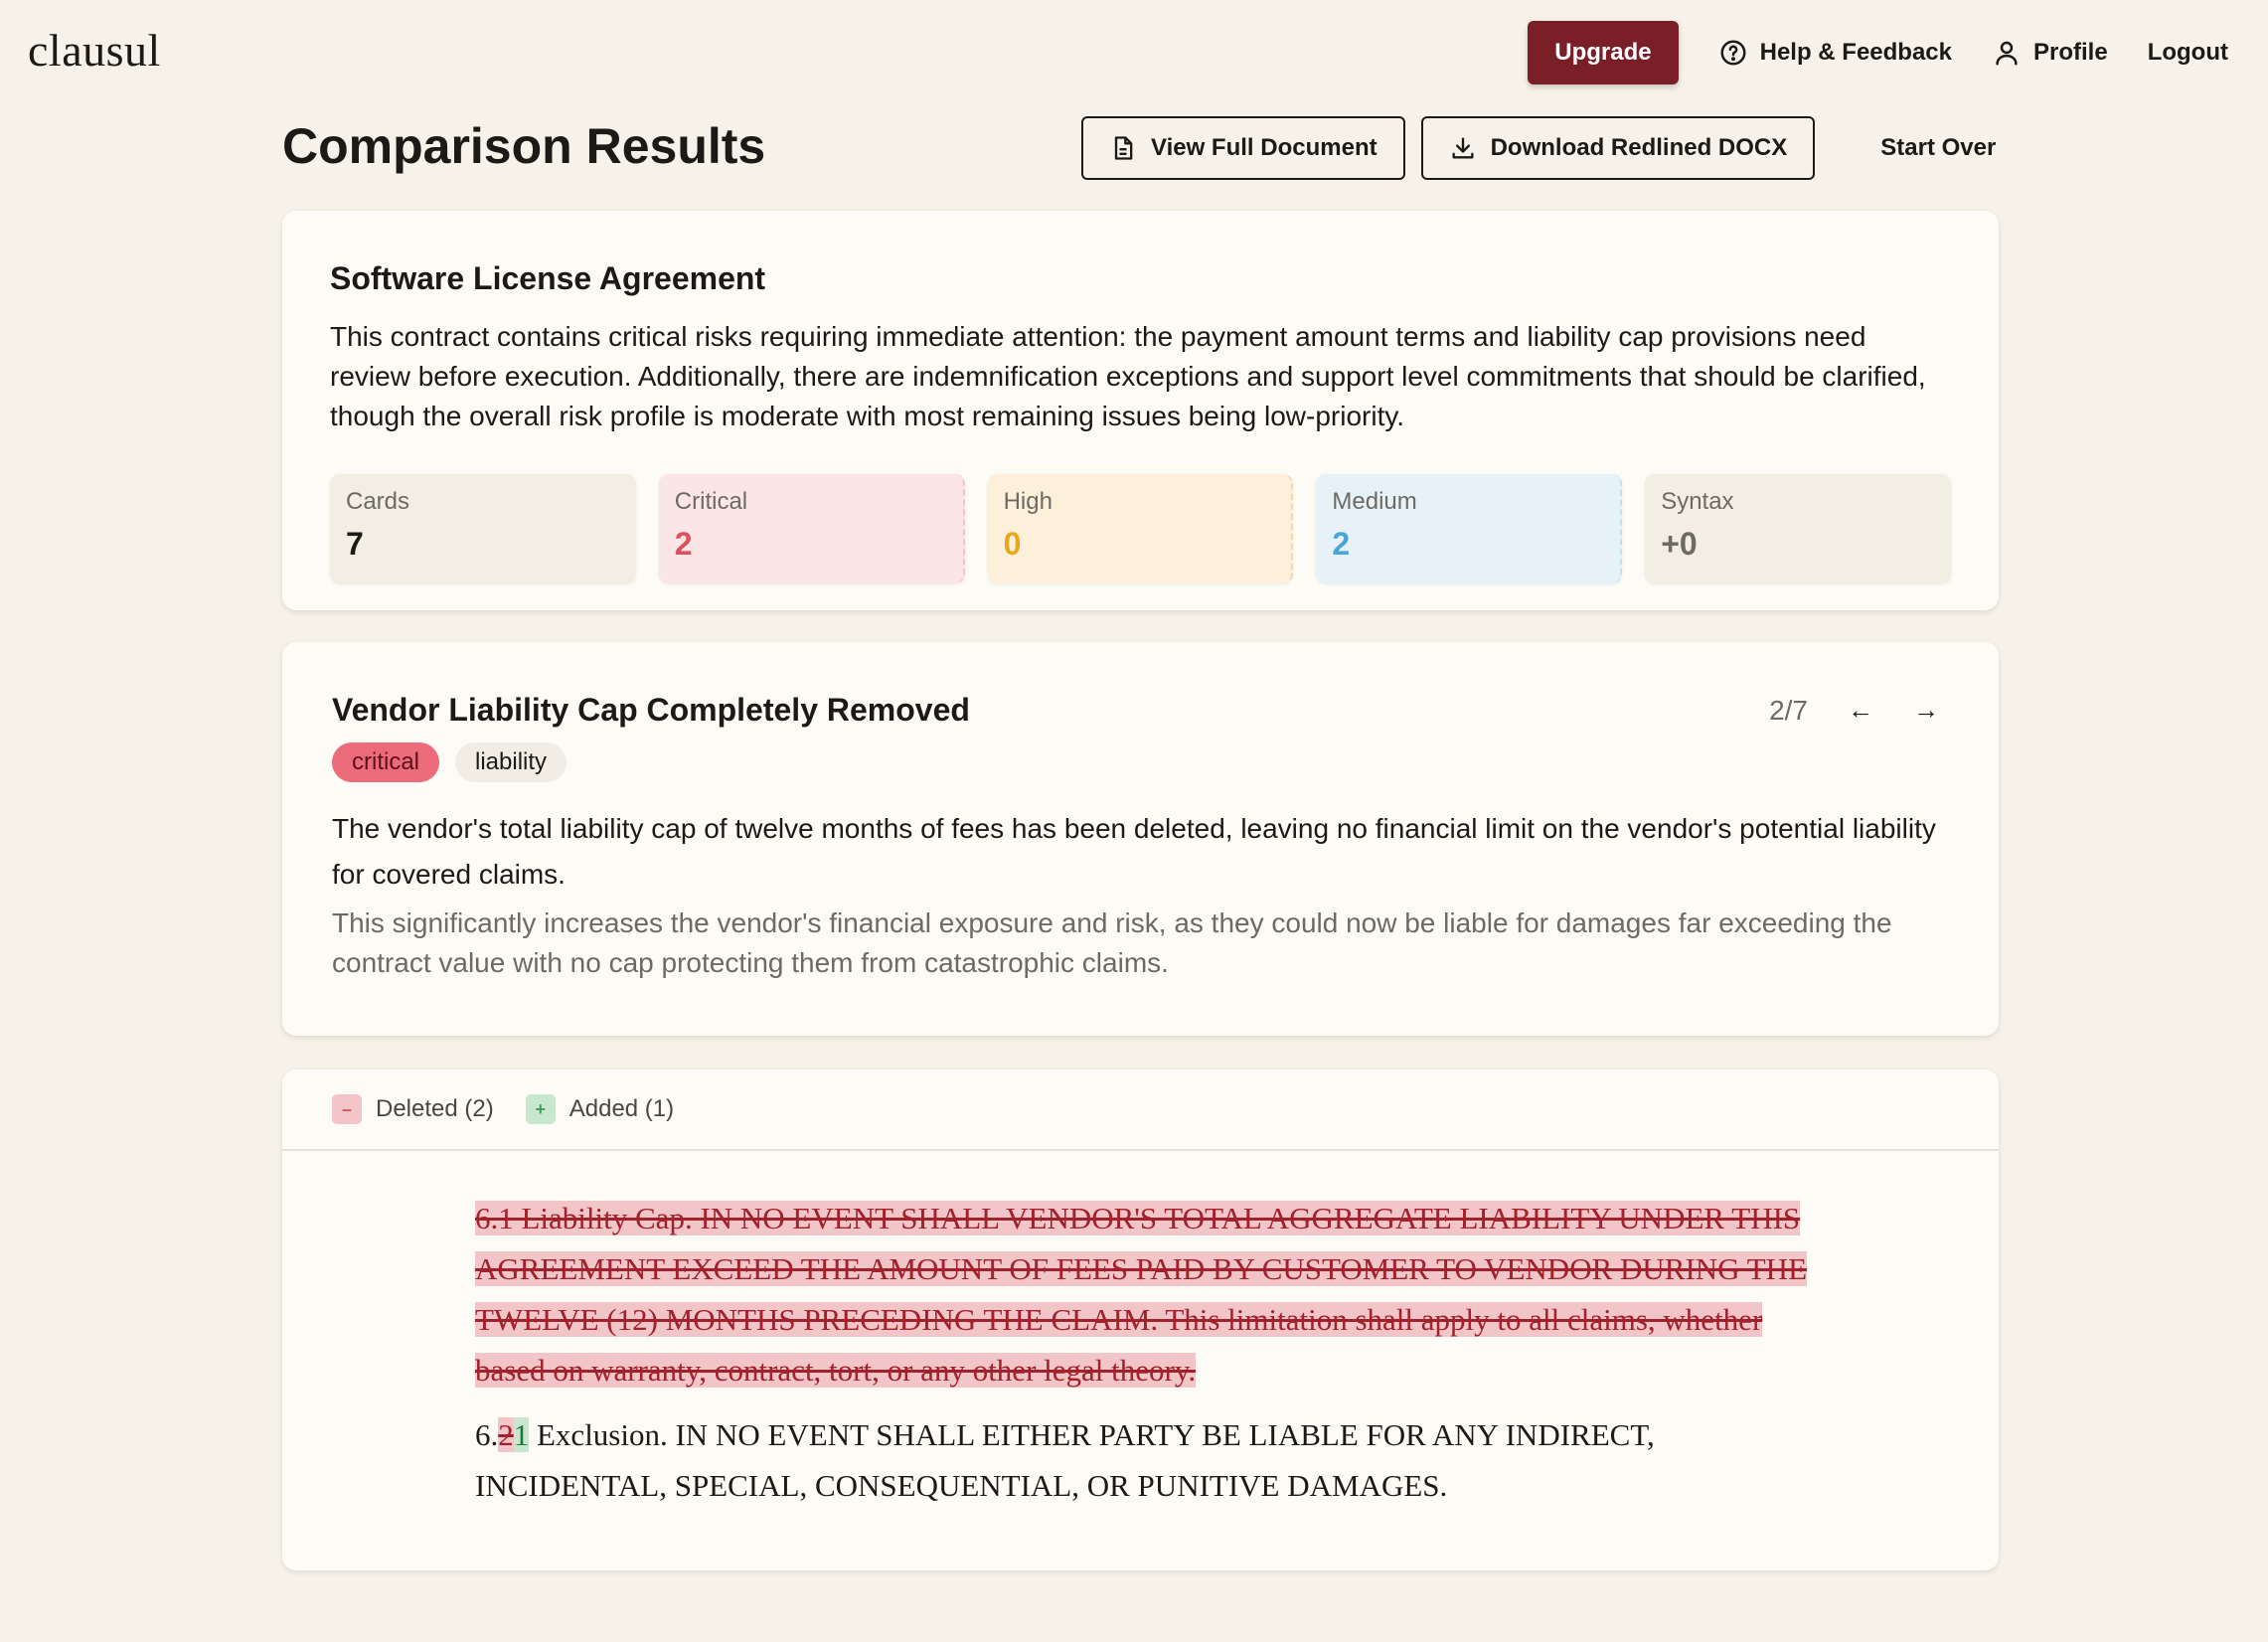  I want to click on stat-critical-label: Critical, so click(711, 501).